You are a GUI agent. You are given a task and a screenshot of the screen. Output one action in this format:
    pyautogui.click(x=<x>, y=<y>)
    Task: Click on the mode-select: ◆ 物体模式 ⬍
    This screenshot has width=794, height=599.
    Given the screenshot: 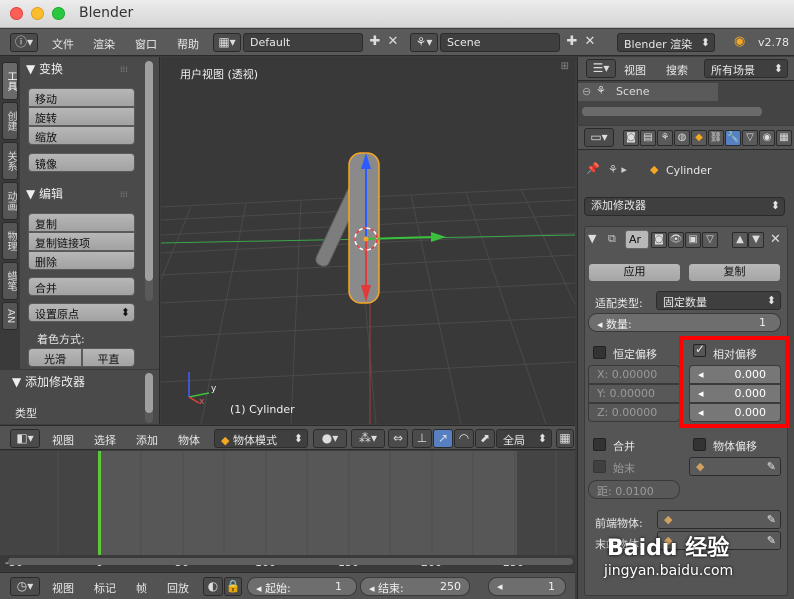 What is the action you would take?
    pyautogui.click(x=261, y=438)
    